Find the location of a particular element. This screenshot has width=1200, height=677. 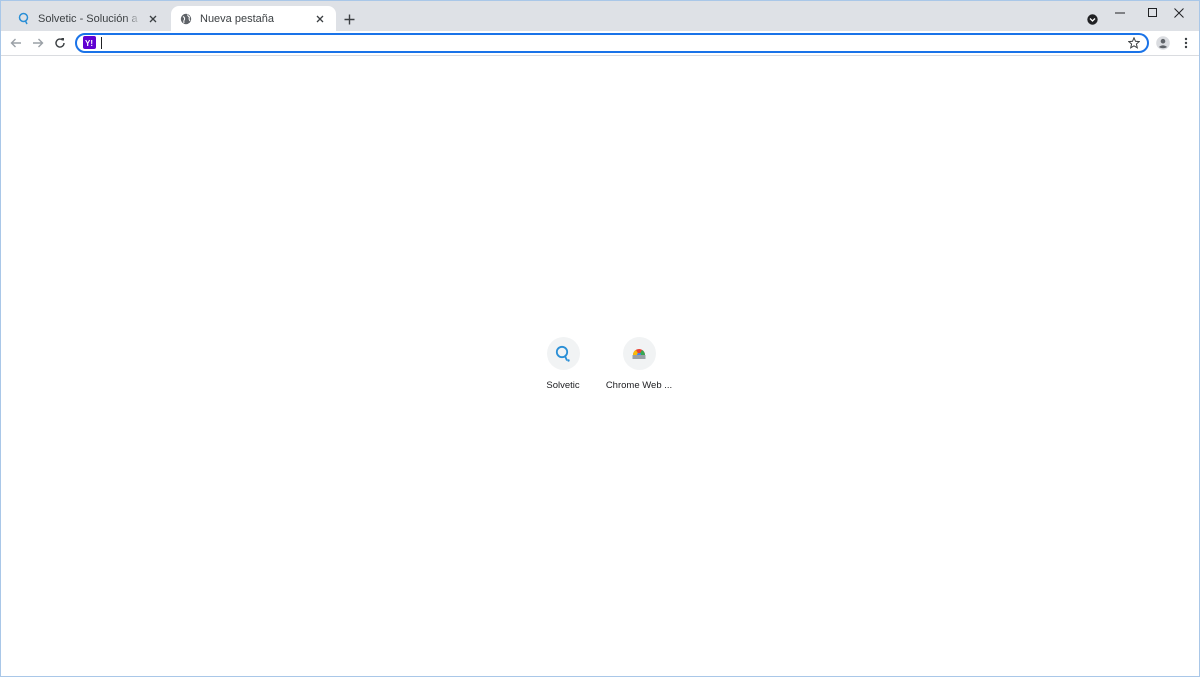

profile-button is located at coordinates (1163, 43).